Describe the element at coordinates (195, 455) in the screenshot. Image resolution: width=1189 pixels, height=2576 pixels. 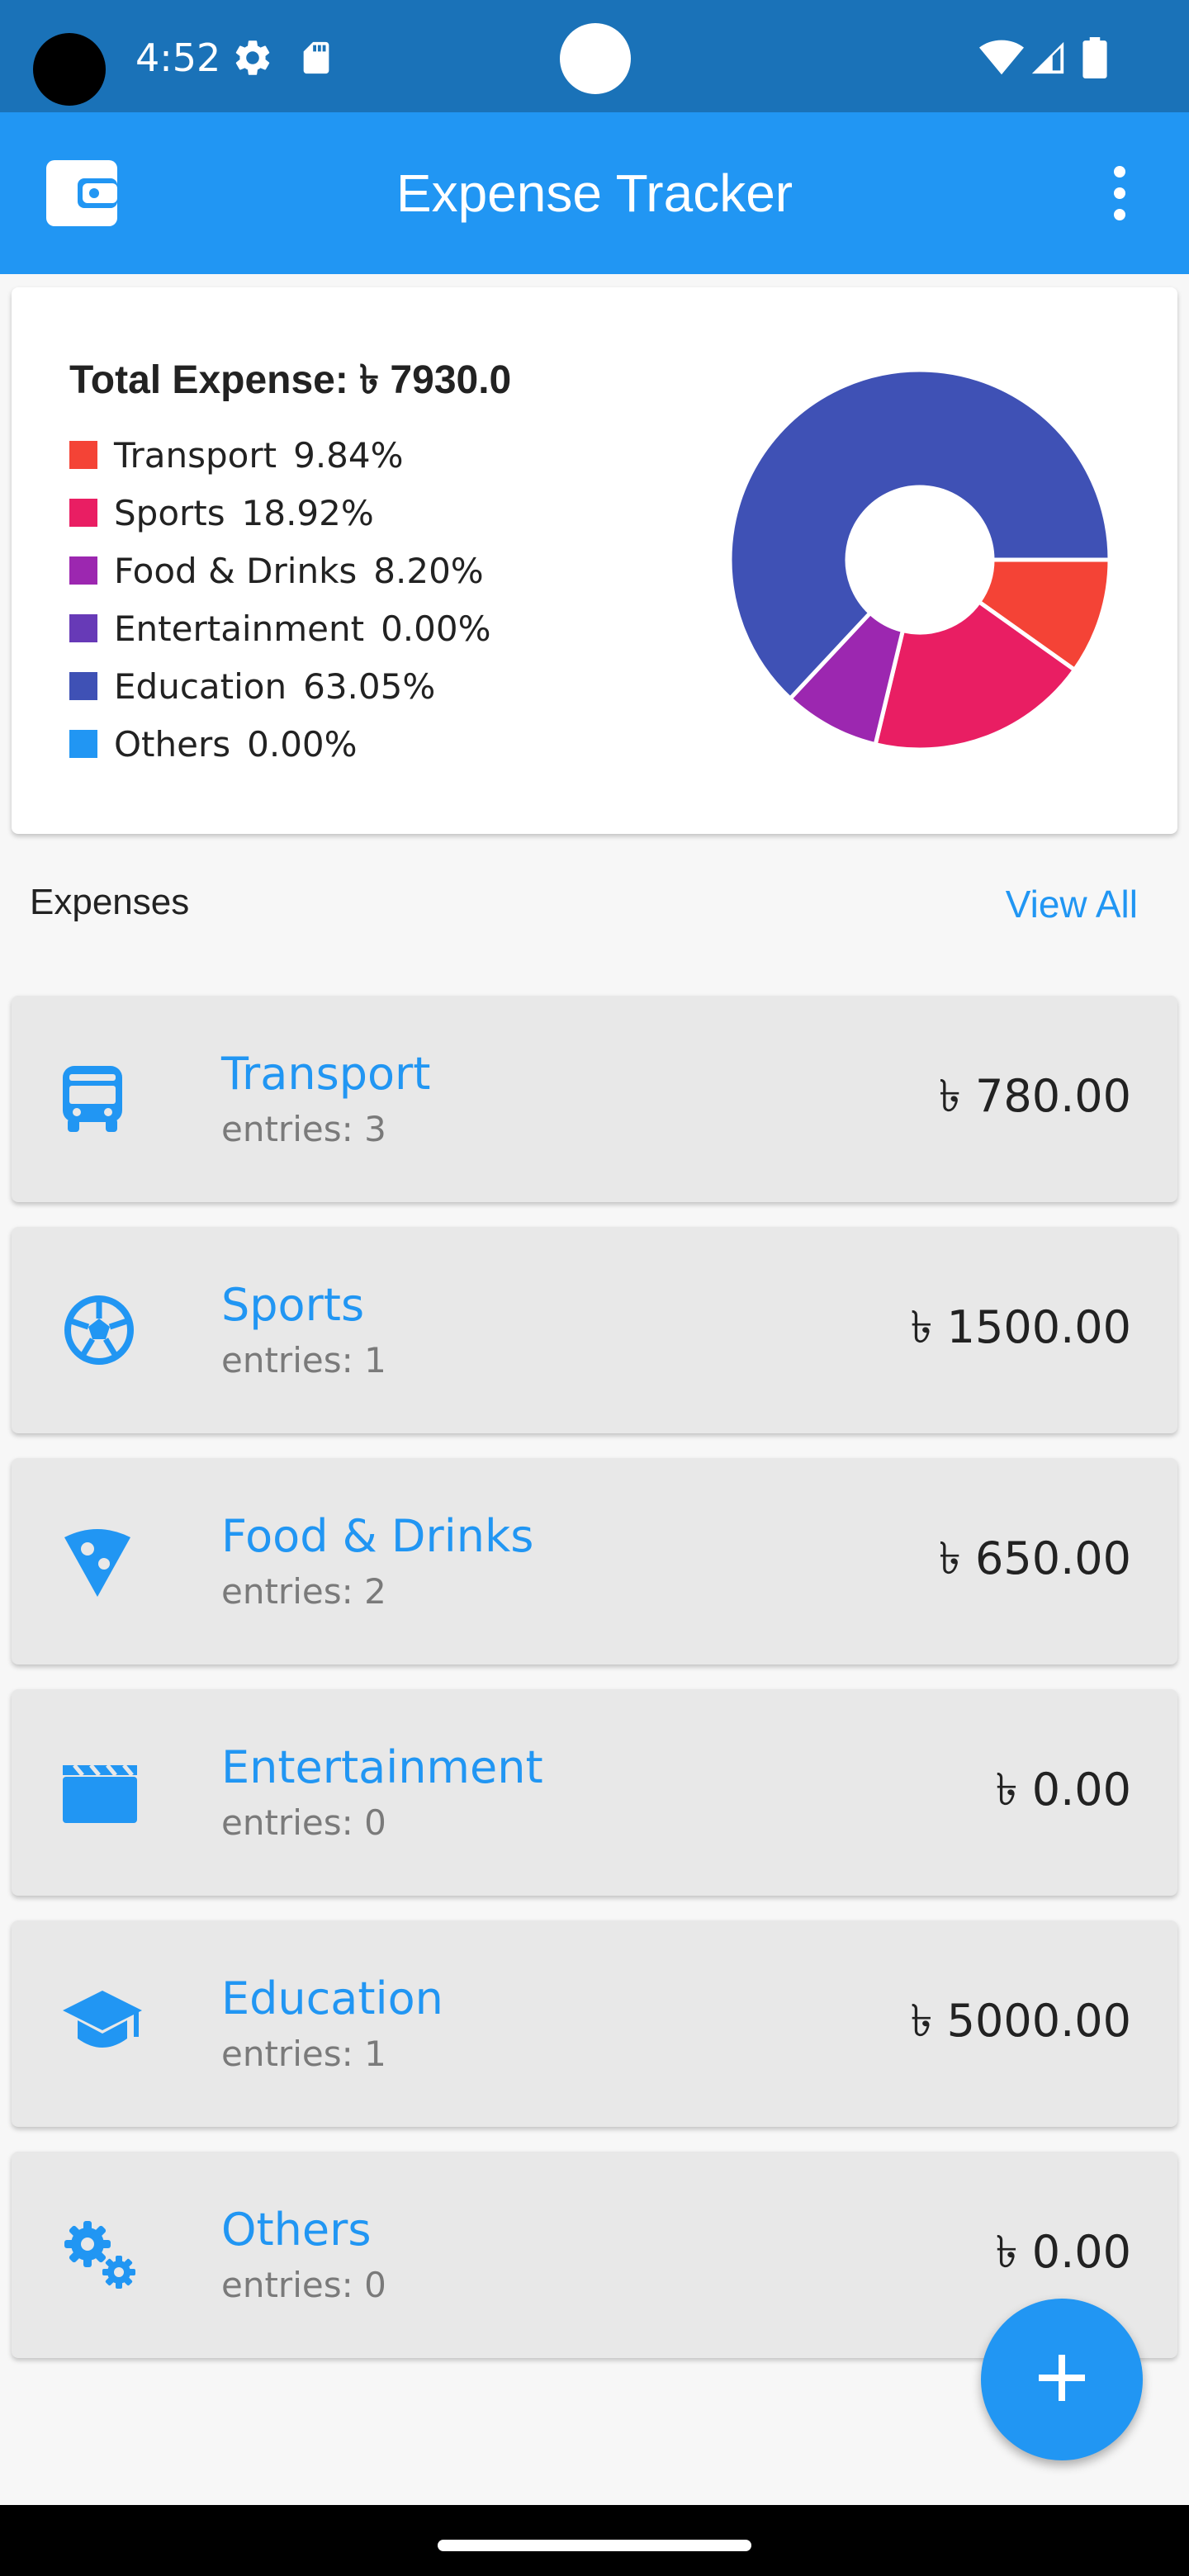
I see `legend-label: Transport` at that location.